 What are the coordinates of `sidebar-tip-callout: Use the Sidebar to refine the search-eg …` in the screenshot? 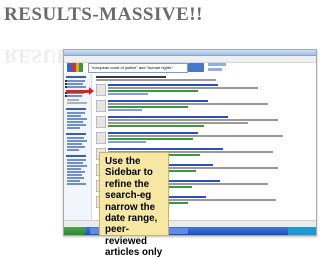 It's located at (134, 205).